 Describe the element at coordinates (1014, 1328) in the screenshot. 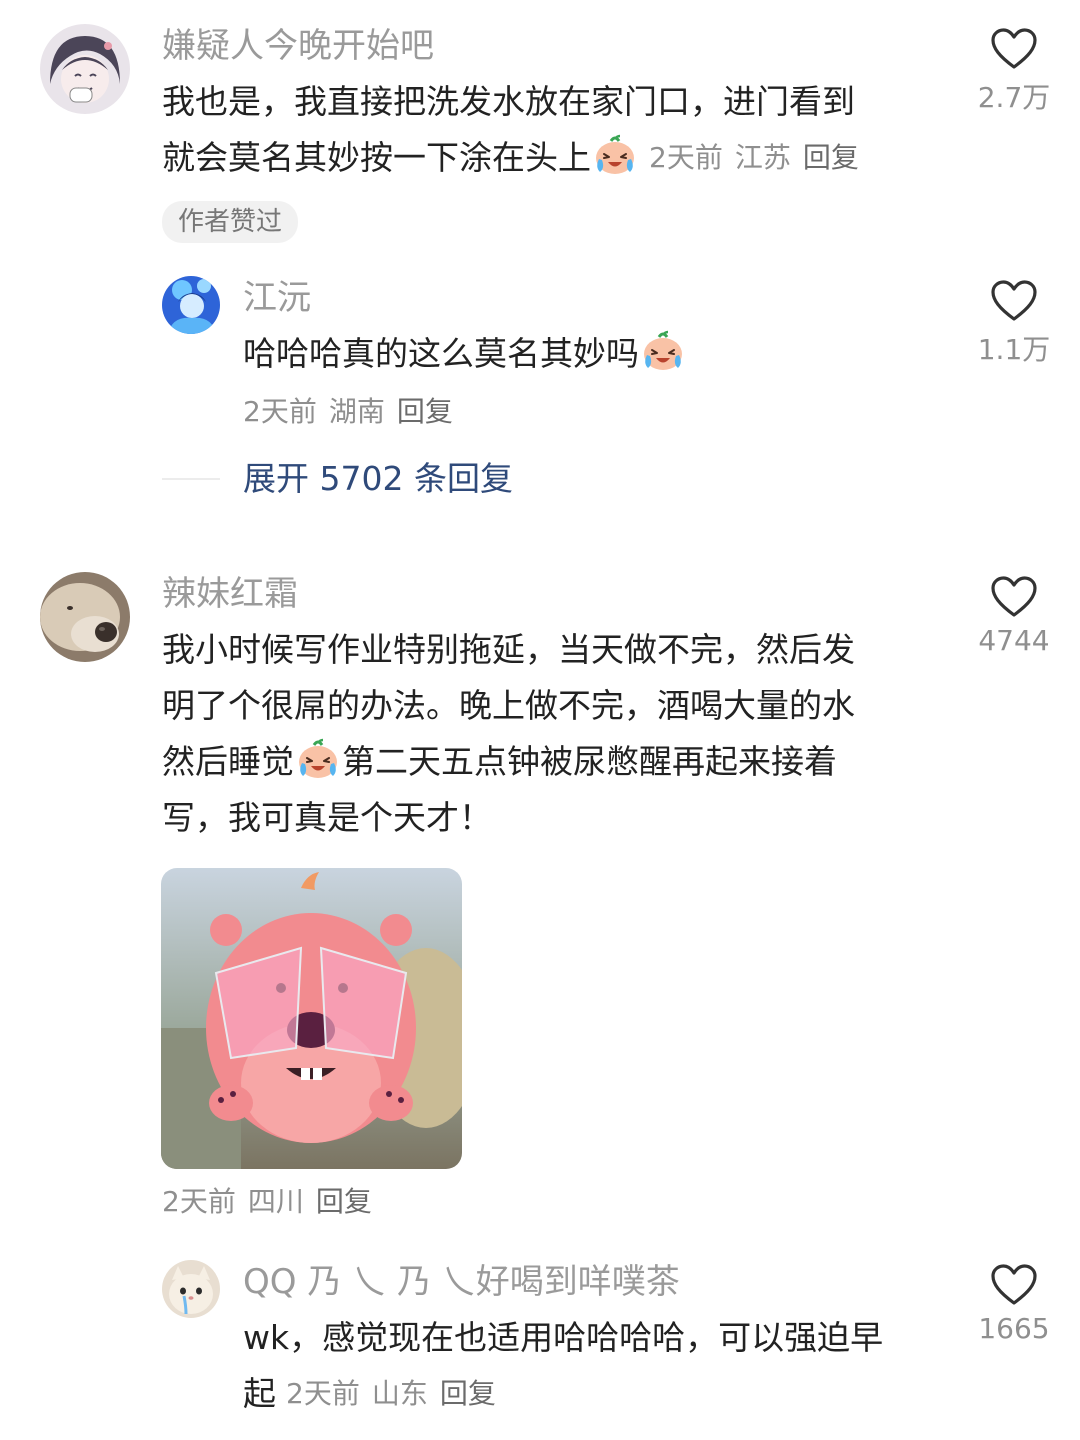

I see `like-count: 1665` at that location.